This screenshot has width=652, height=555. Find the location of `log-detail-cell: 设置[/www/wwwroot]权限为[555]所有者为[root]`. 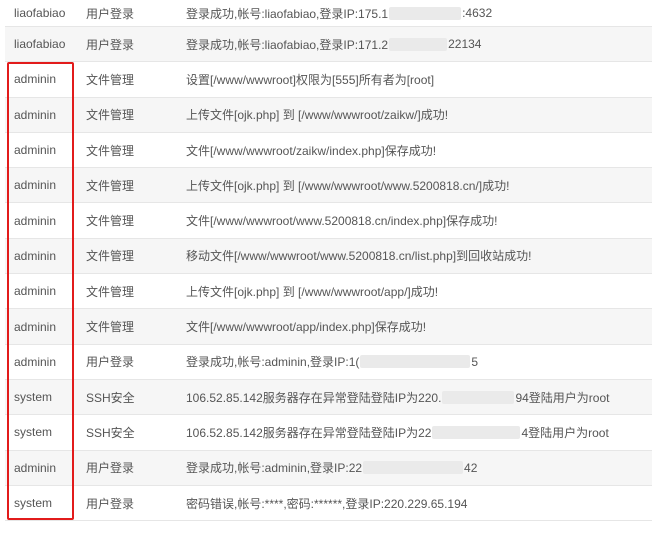

log-detail-cell: 设置[/www/wwwroot]权限为[555]所有者为[root] is located at coordinates (416, 79).